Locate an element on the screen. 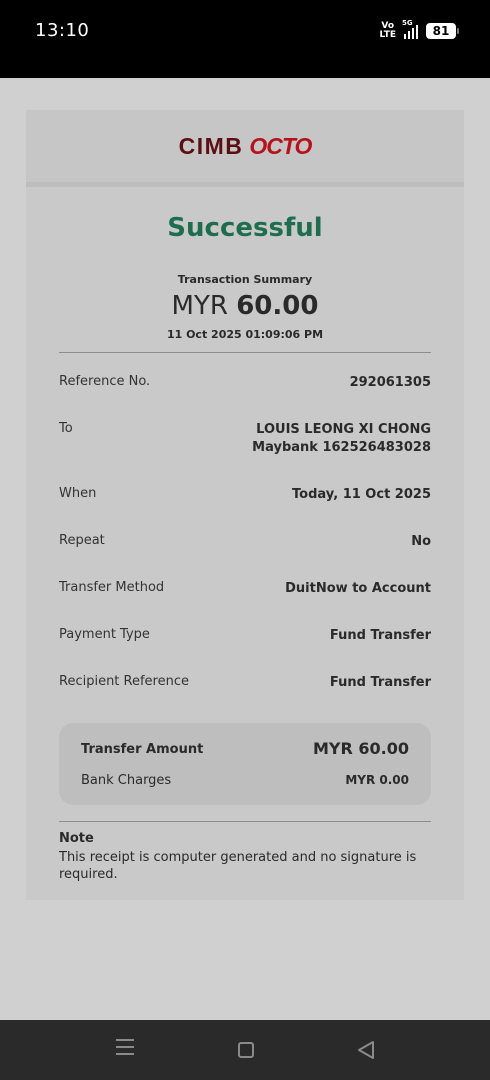 The image size is (490, 1080). detail-value: No is located at coordinates (421, 541).